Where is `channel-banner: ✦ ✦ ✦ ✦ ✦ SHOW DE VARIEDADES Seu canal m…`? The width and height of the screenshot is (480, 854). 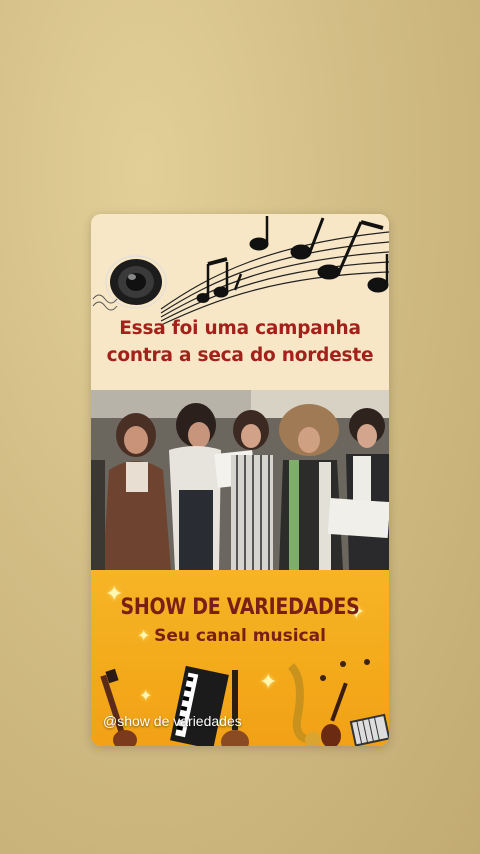
channel-banner: ✦ ✦ ✦ ✦ ✦ SHOW DE VARIEDADES Seu canal m… is located at coordinates (240, 658).